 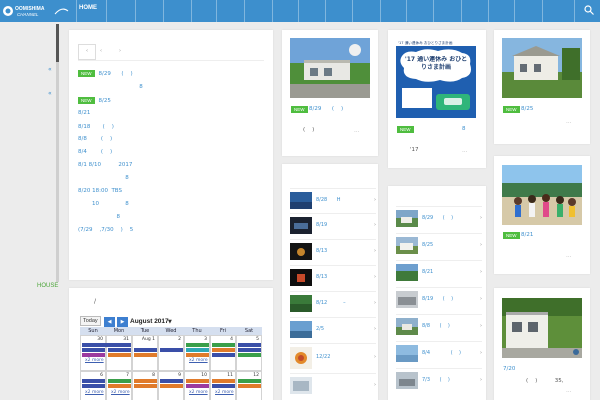 I want to click on list-item: 8/19 ›, so click(x=333, y=225).